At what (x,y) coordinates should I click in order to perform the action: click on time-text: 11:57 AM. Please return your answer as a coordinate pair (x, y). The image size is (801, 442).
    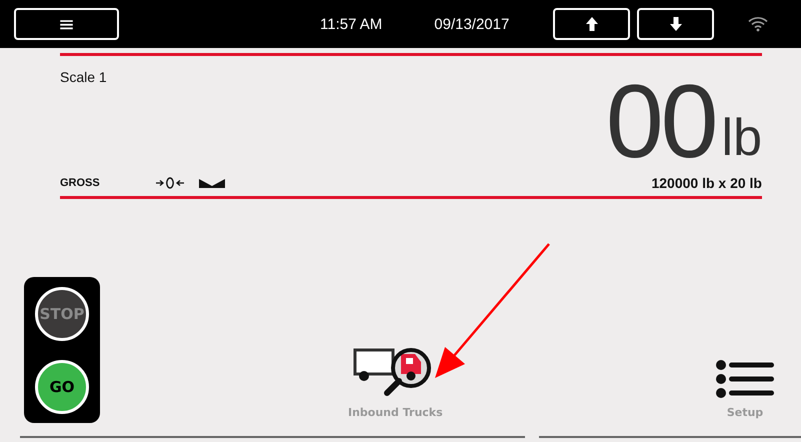
    Looking at the image, I should click on (351, 24).